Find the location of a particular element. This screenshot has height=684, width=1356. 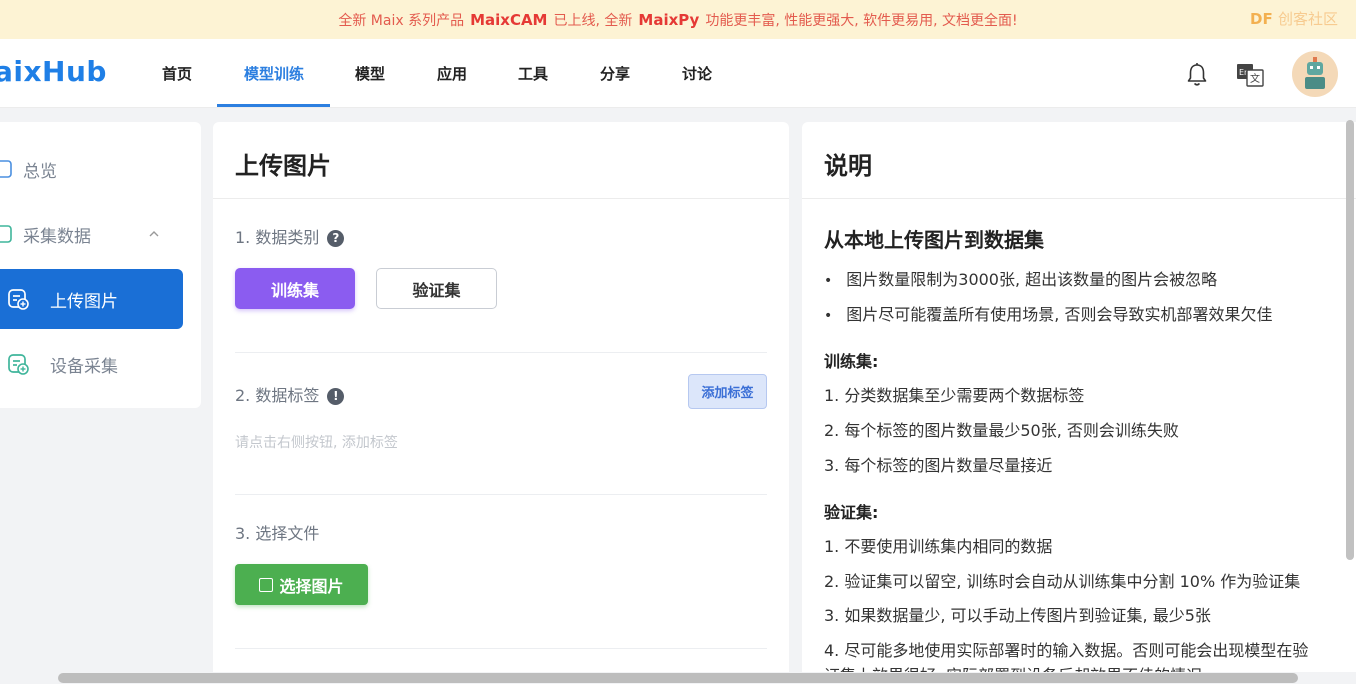

nav-apps: 应用 is located at coordinates (452, 73).